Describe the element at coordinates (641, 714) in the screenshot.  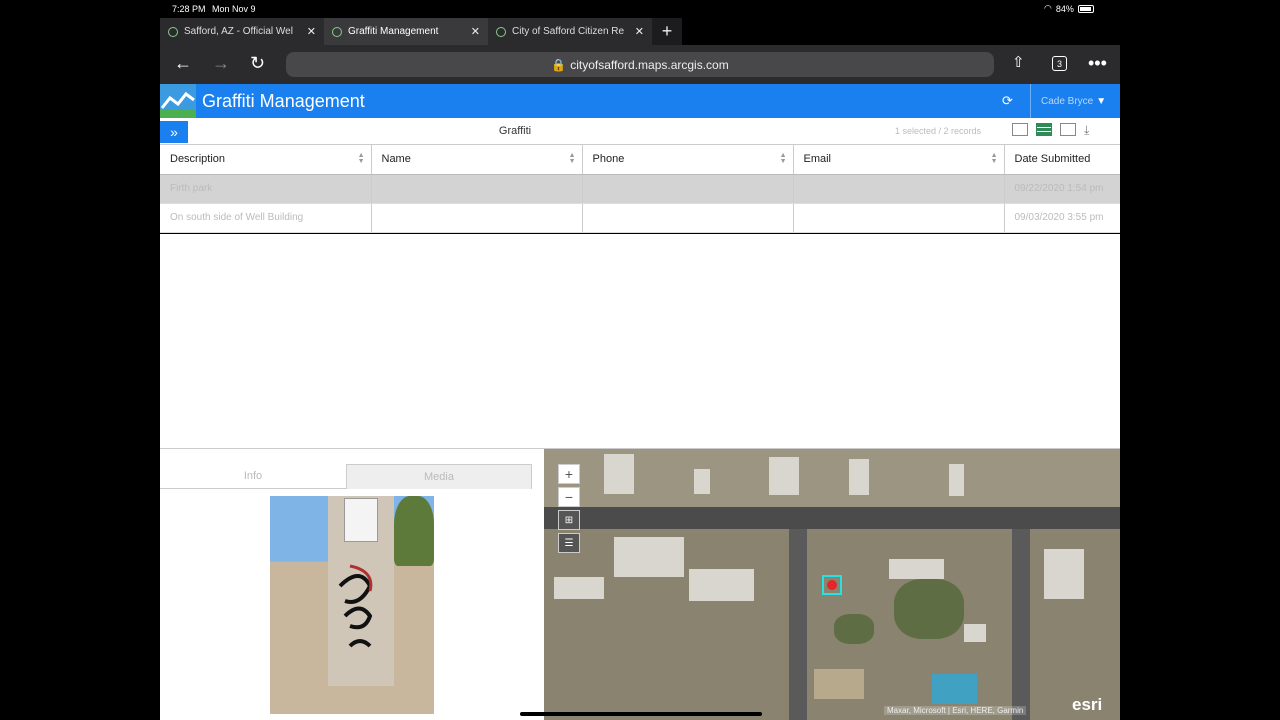
I see `home-indicator` at that location.